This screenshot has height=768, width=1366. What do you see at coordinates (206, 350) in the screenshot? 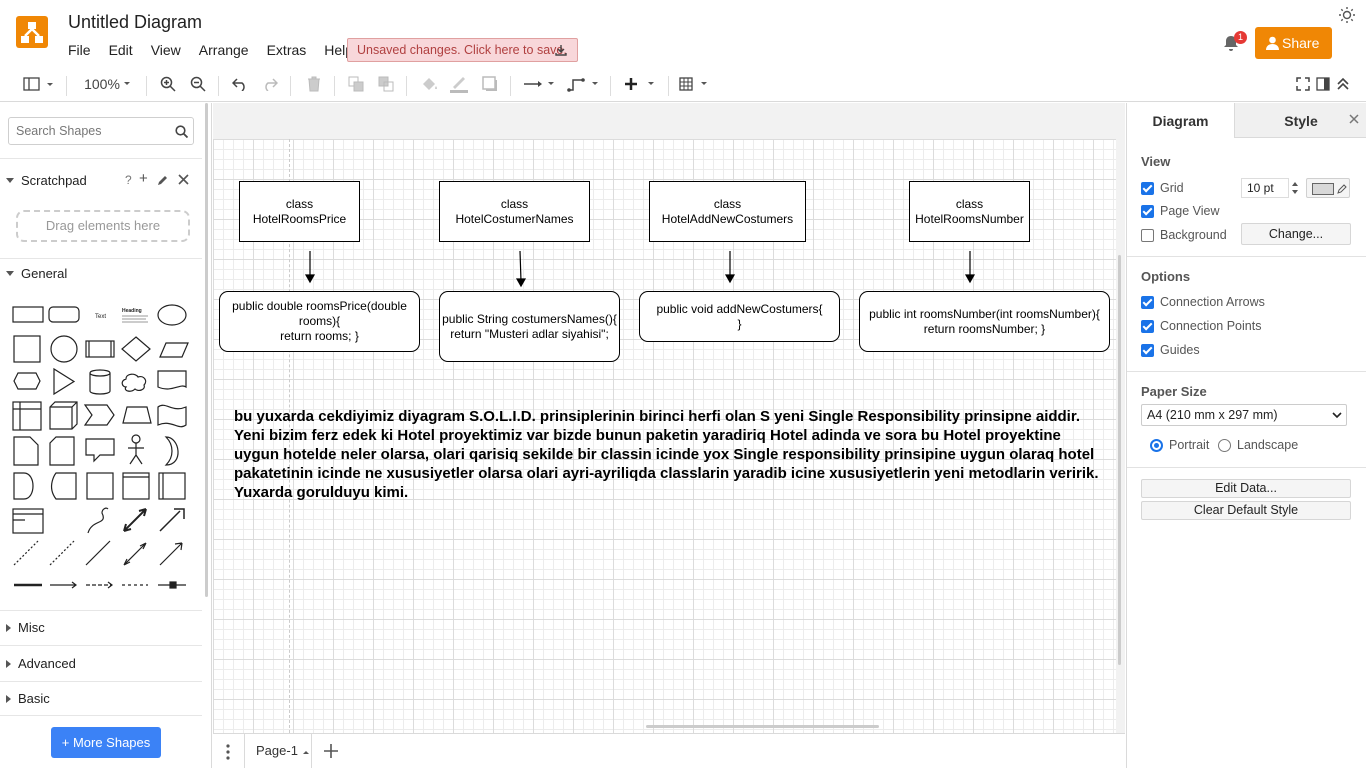
I see `sidebar-scrollbar` at bounding box center [206, 350].